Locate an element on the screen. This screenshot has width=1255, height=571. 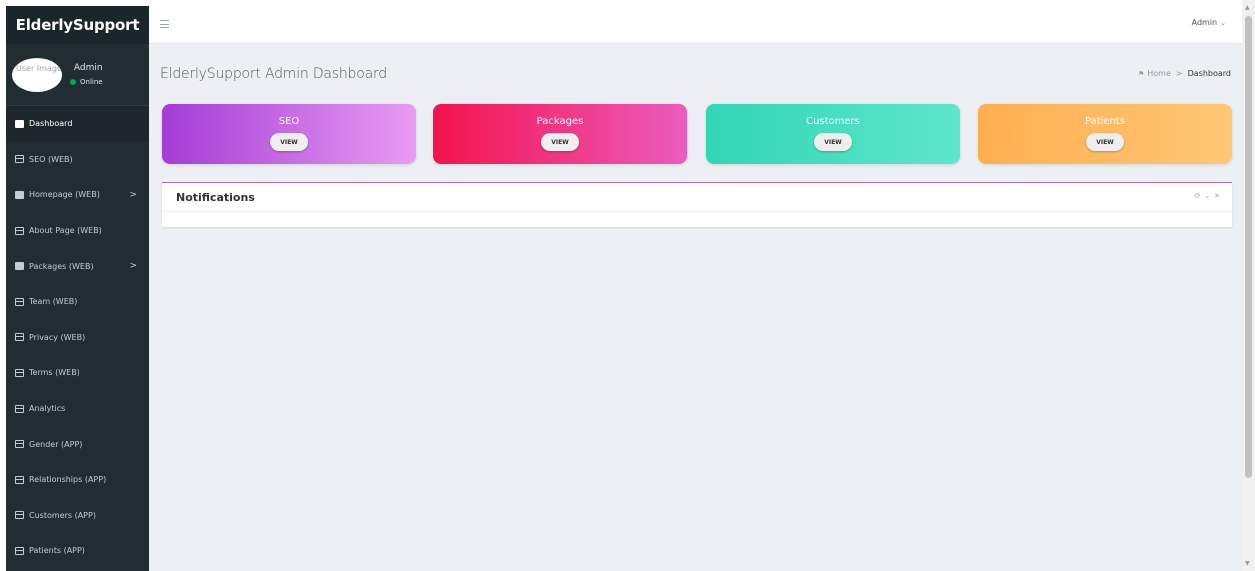
sidebar-item-gender-app: Gender (APP) is located at coordinates (77, 444).